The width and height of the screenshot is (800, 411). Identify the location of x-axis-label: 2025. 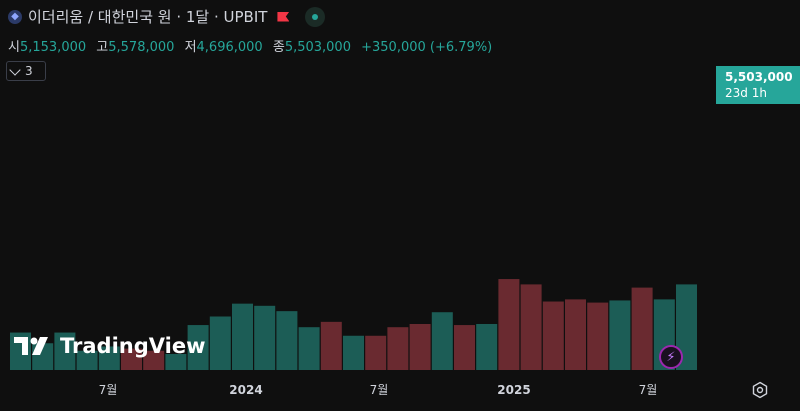
(513, 390).